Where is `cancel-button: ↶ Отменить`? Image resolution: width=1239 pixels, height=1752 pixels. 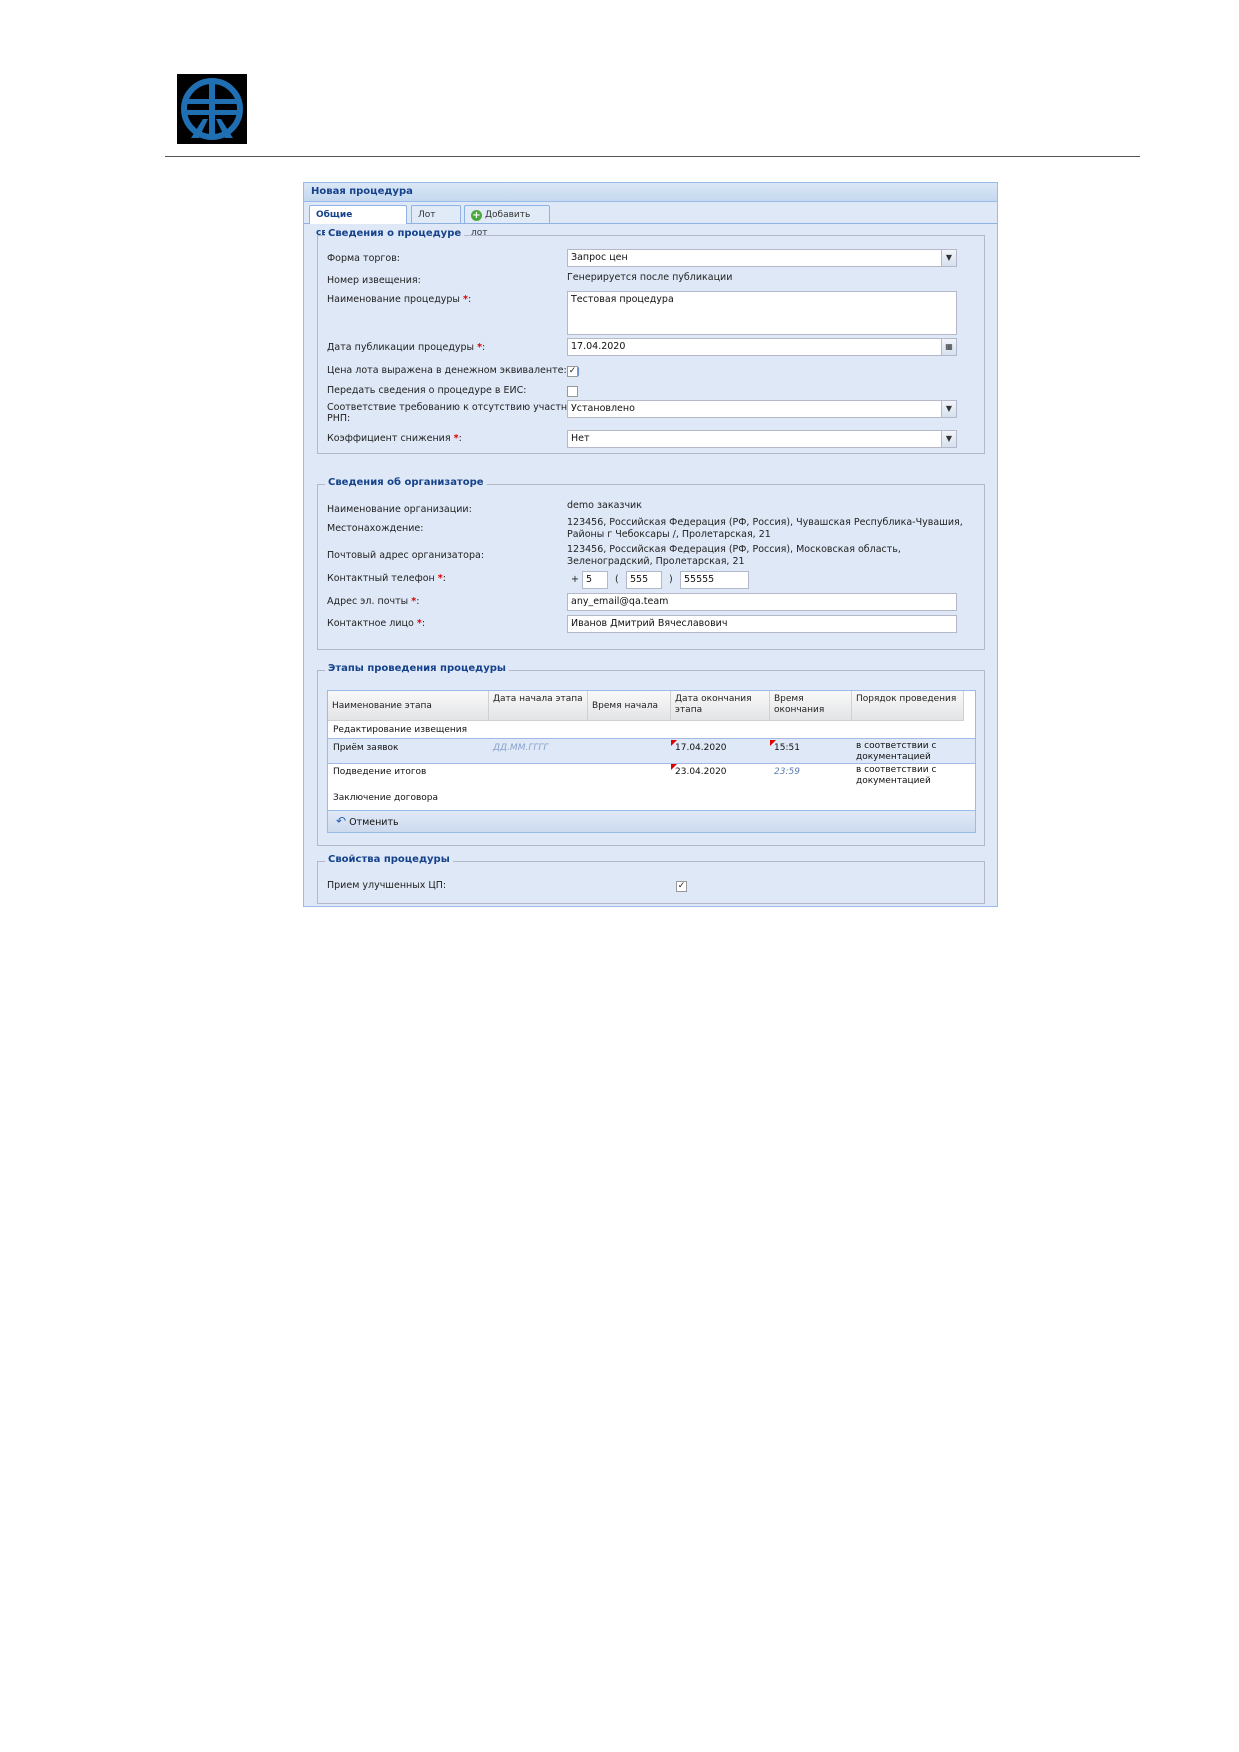
cancel-button: ↶ Отменить is located at coordinates (367, 821).